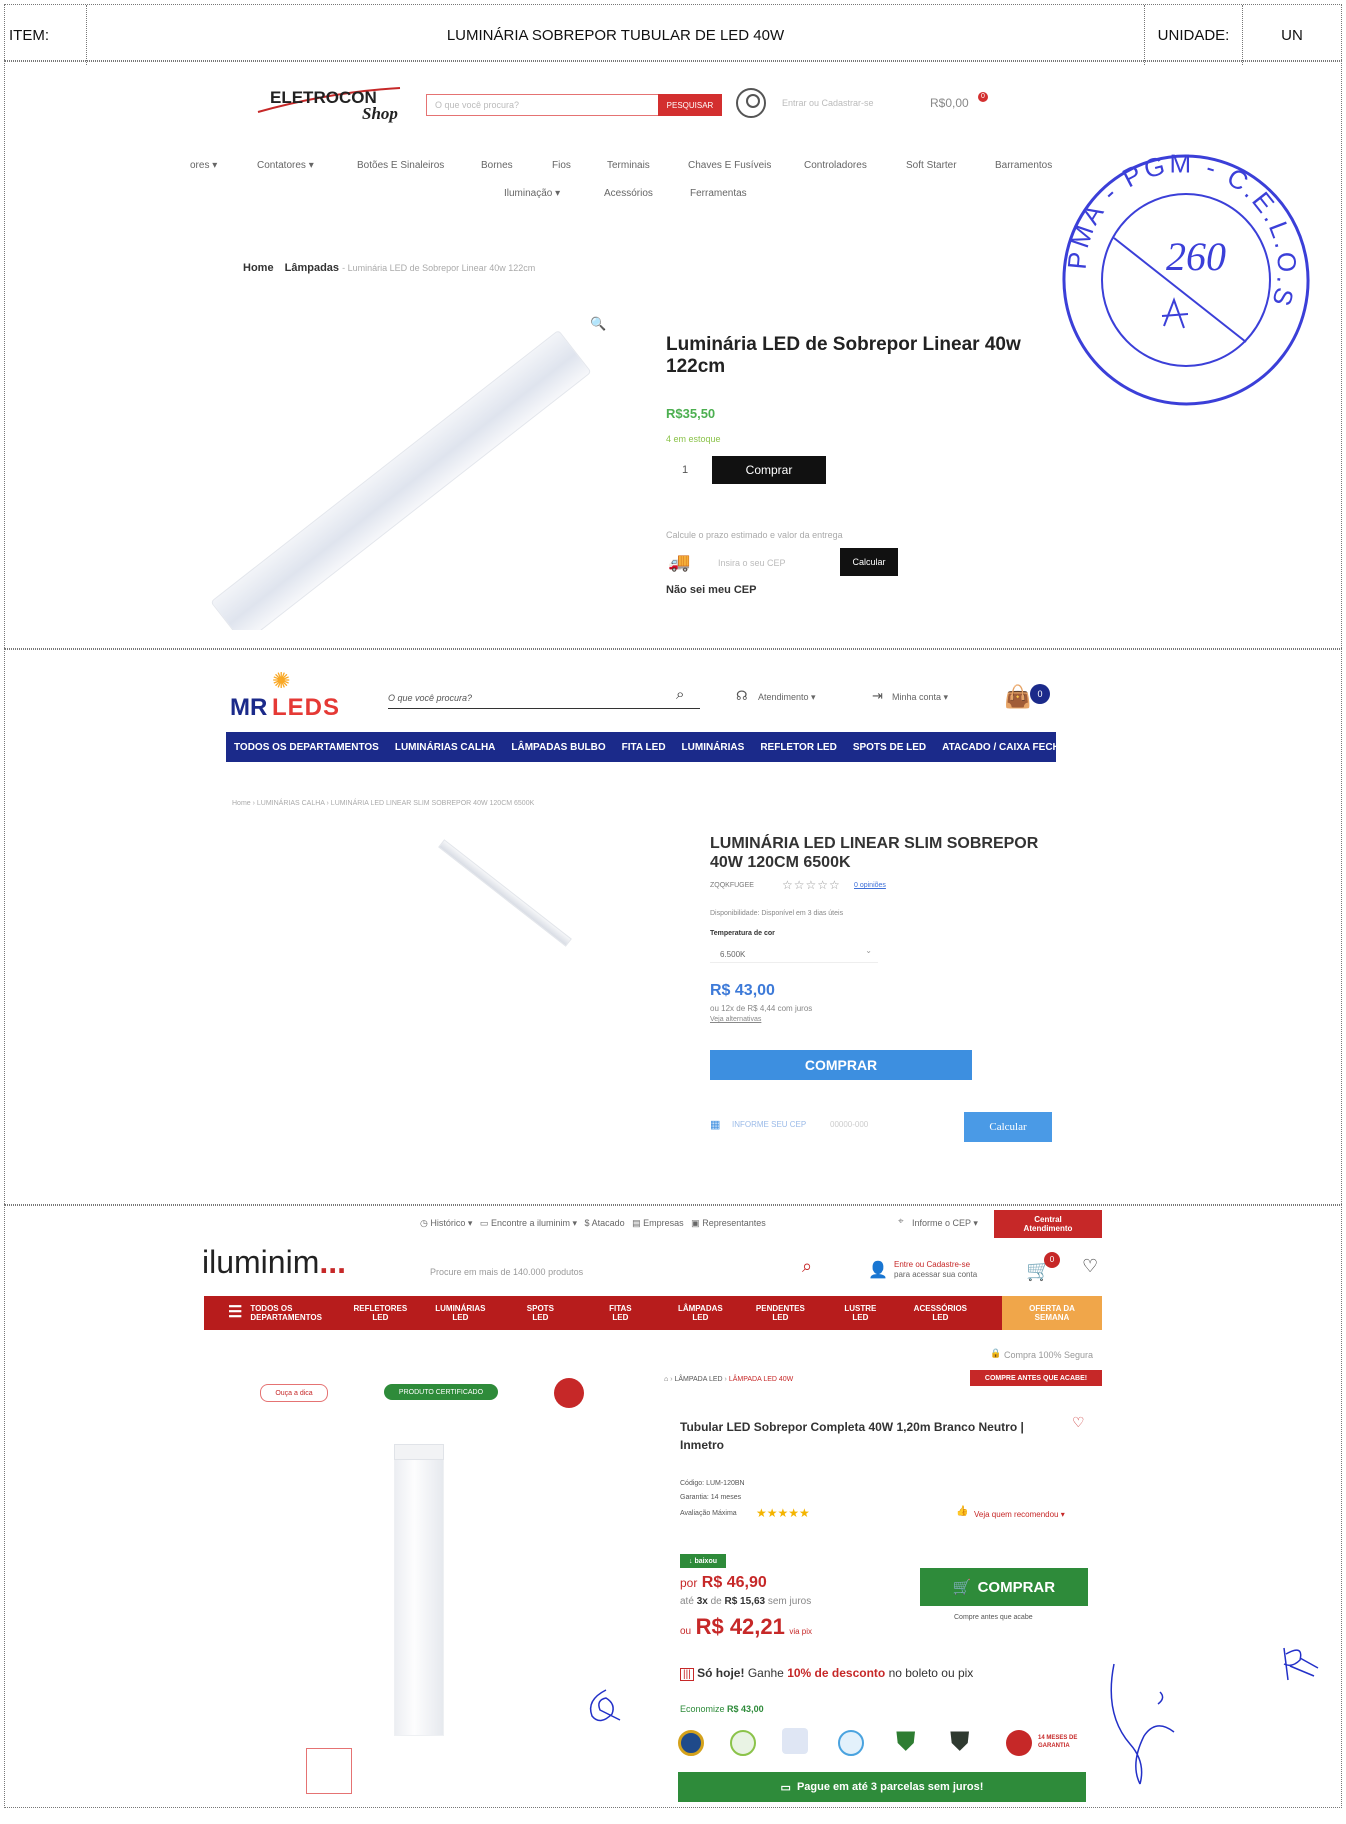 Image resolution: width=1346 pixels, height=1824 pixels. I want to click on mr-nav-item: LÂMPADAS BULBO, so click(558, 747).